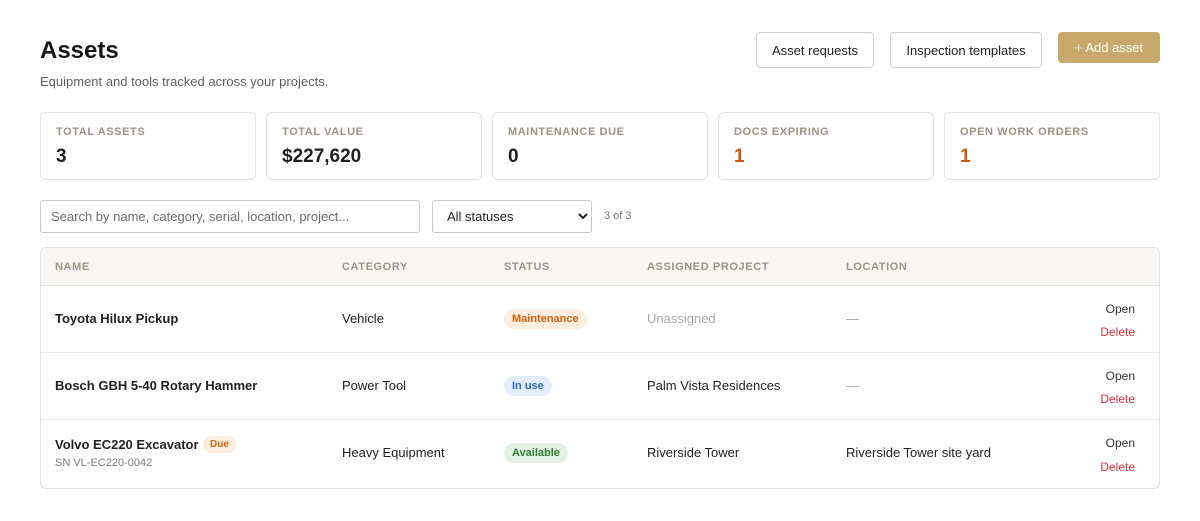 This screenshot has width=1200, height=521. I want to click on stat-label: DOCS EXPIRING, so click(782, 132).